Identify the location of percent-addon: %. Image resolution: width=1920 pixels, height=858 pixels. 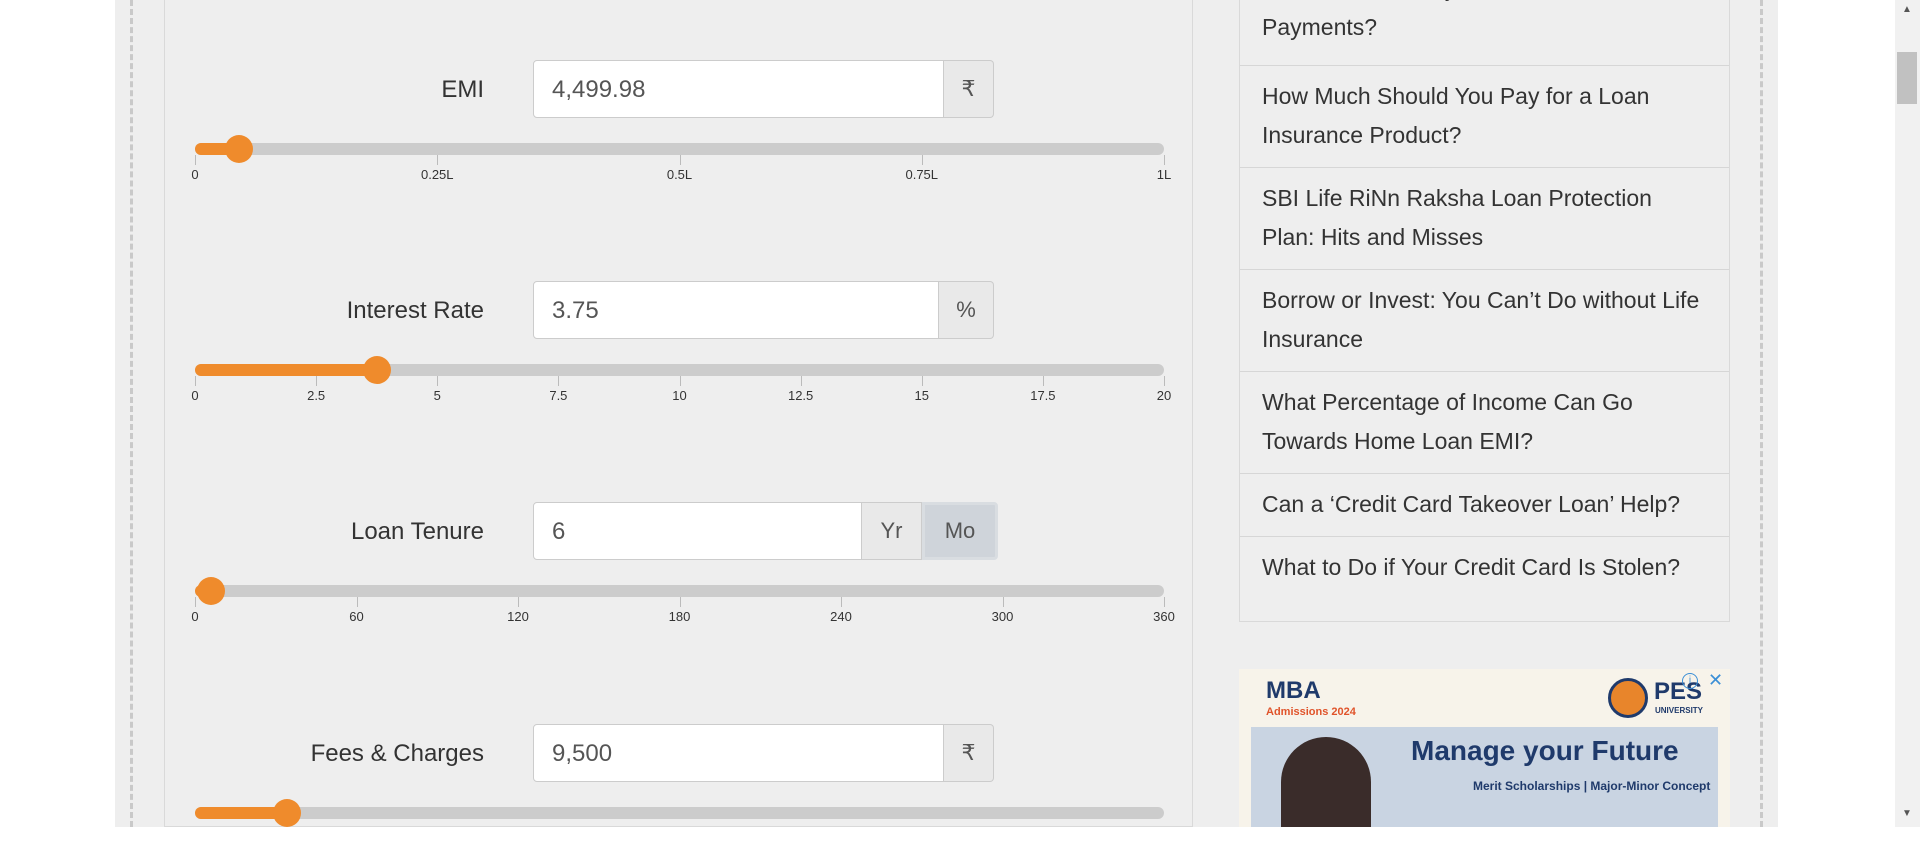
(966, 310).